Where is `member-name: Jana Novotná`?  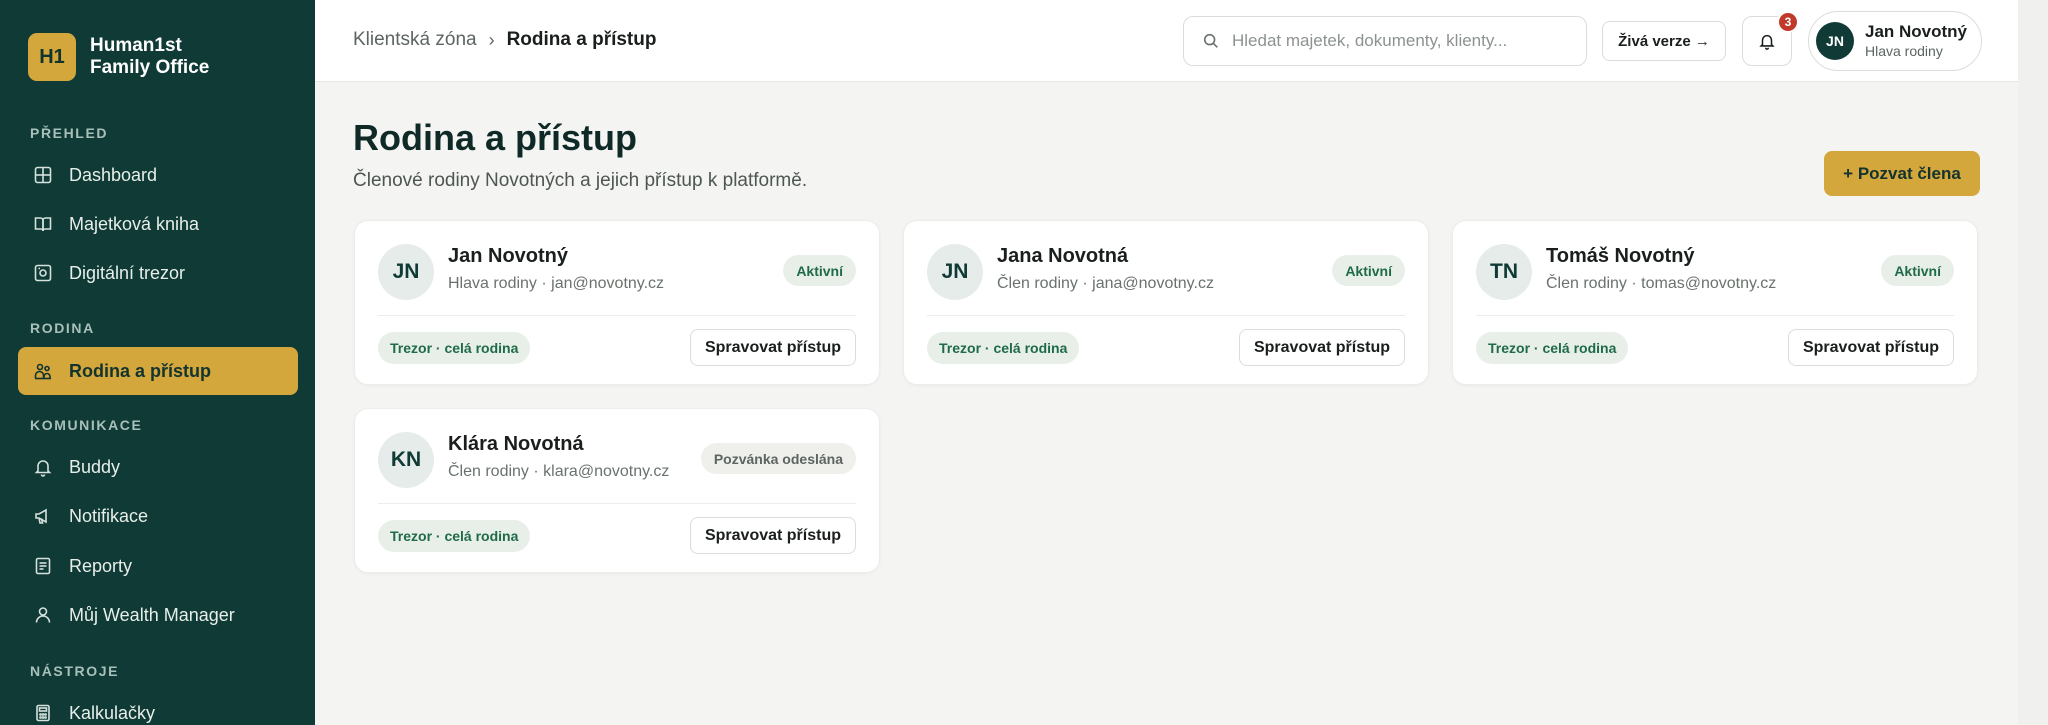
member-name: Jana Novotná is located at coordinates (1063, 256).